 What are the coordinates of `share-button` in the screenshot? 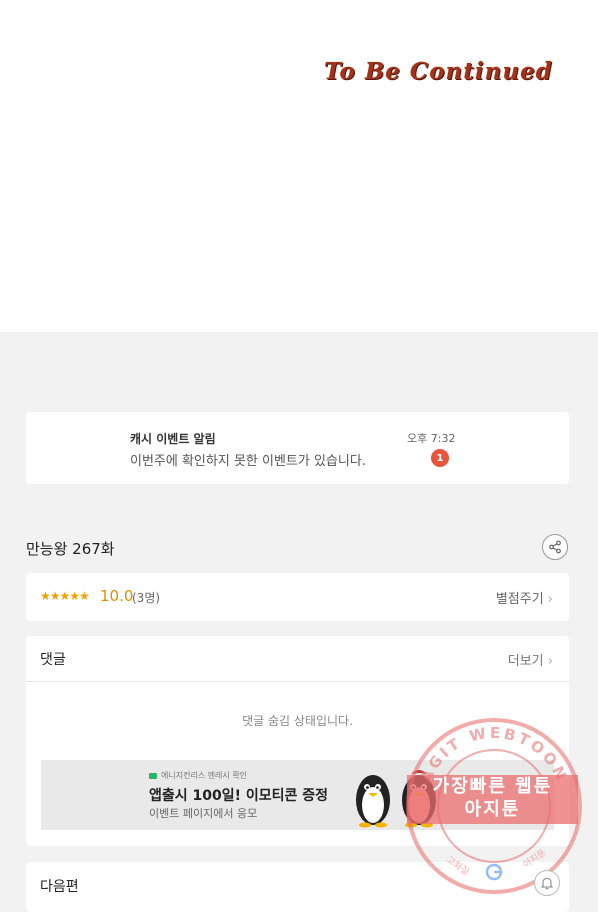 It's located at (555, 547).